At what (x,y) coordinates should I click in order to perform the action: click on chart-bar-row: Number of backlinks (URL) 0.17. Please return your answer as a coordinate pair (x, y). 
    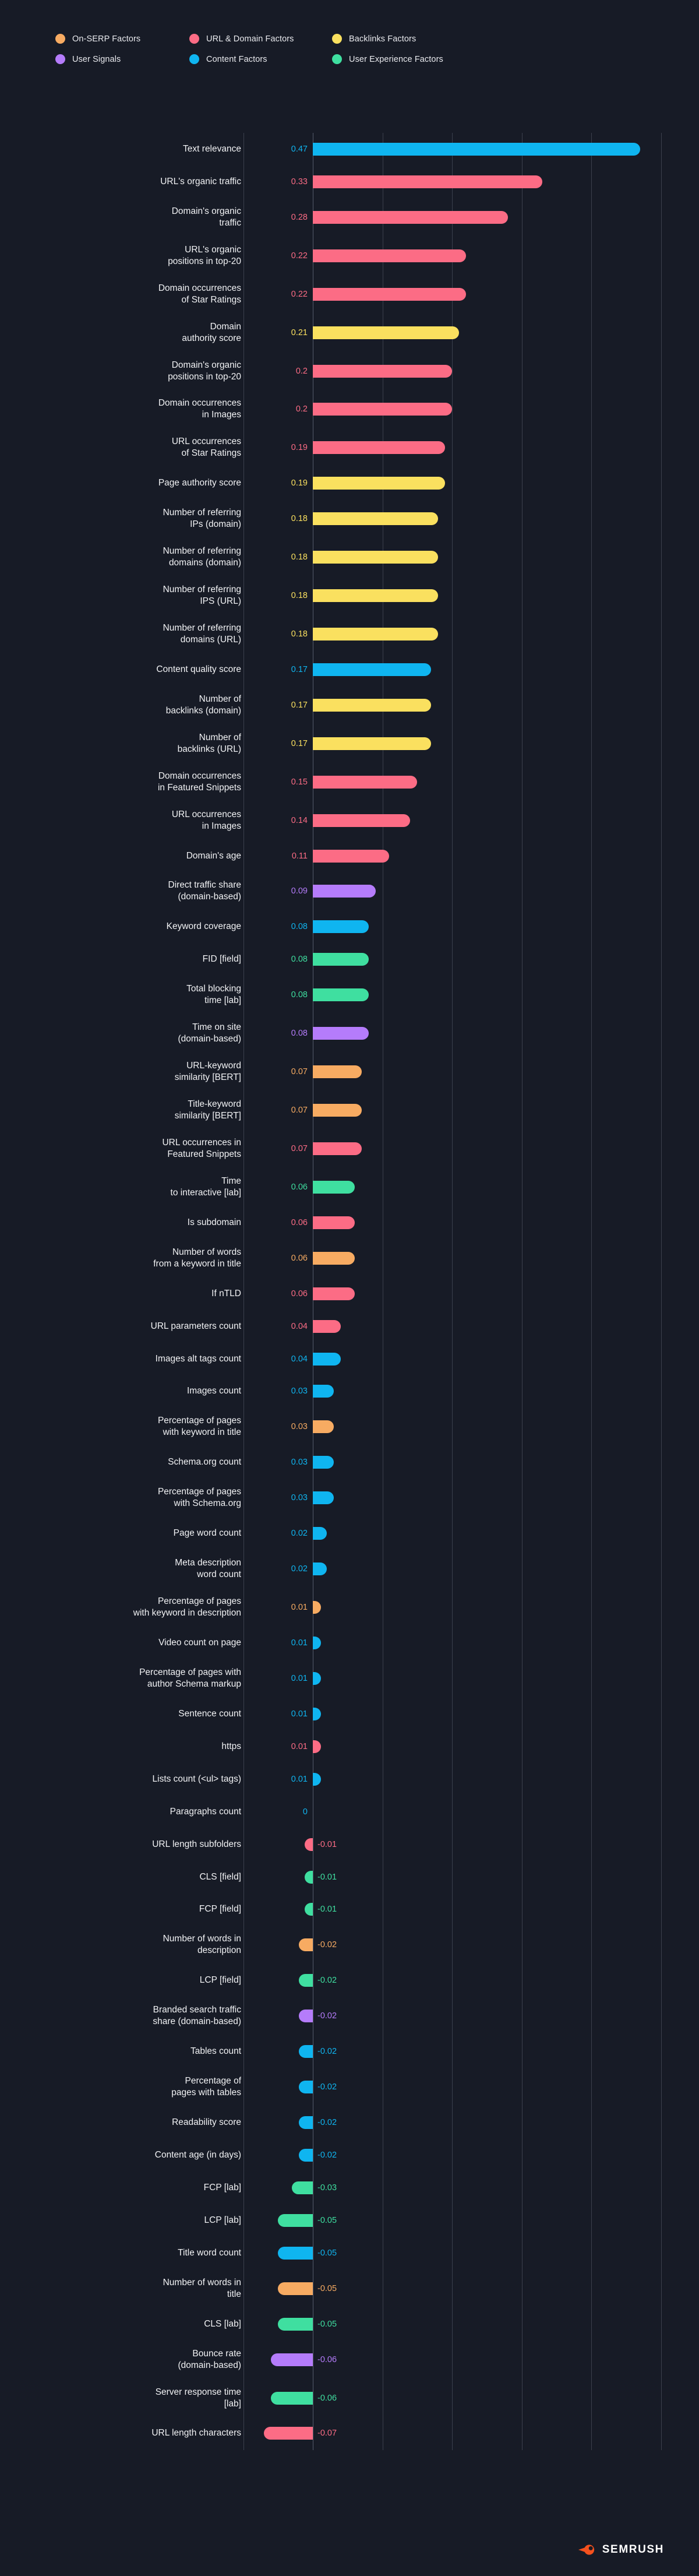
    Looking at the image, I should click on (349, 744).